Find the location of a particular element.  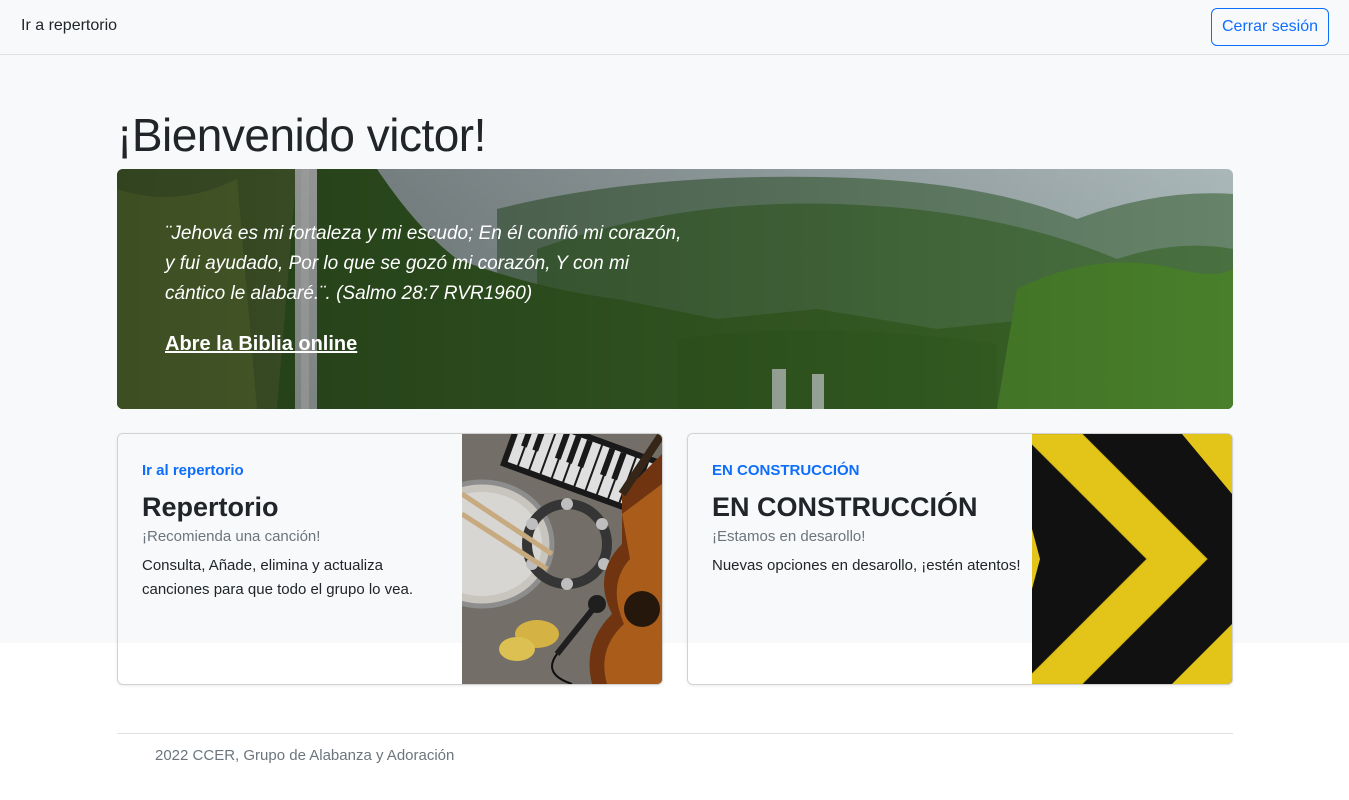

card-subtitle: ¡Estamos en desarollo! is located at coordinates (789, 536).